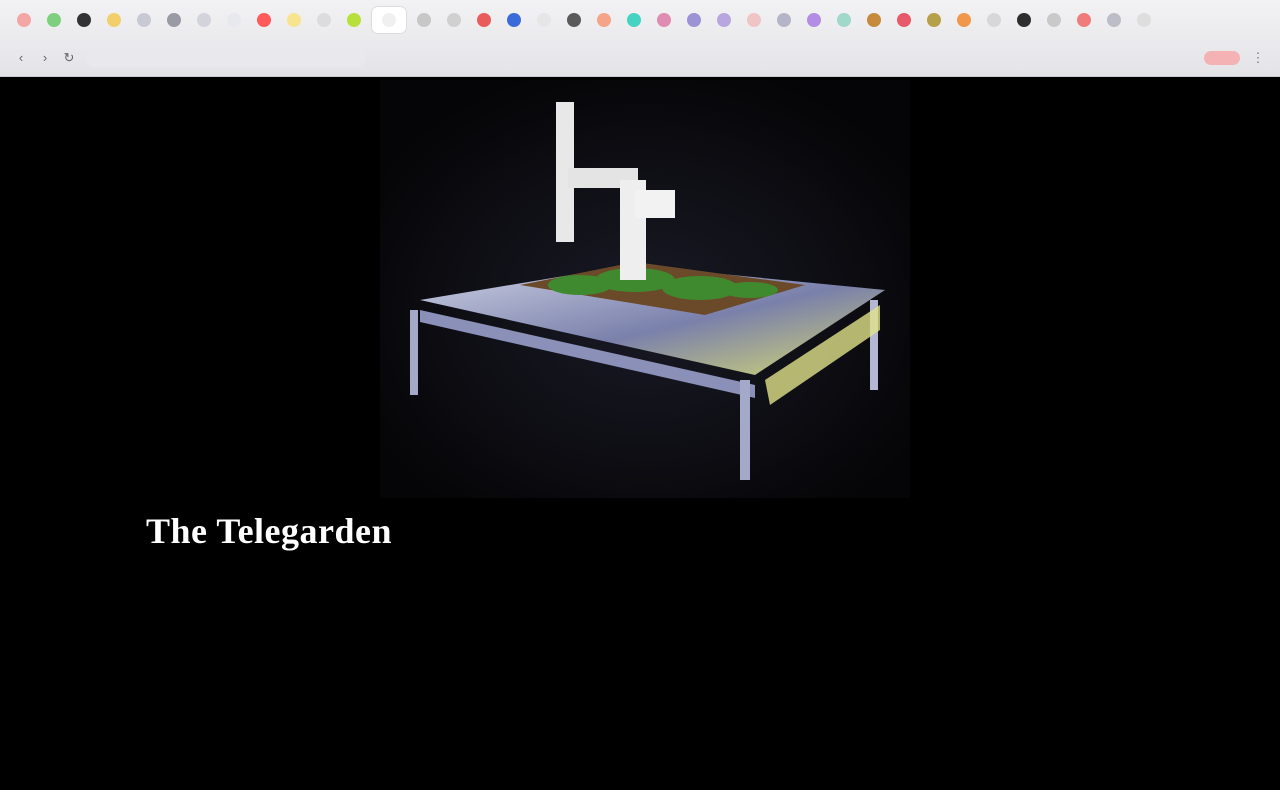 The width and height of the screenshot is (1280, 790). I want to click on browser-chrome: ‹ › ↻ ⋮, so click(640, 38).